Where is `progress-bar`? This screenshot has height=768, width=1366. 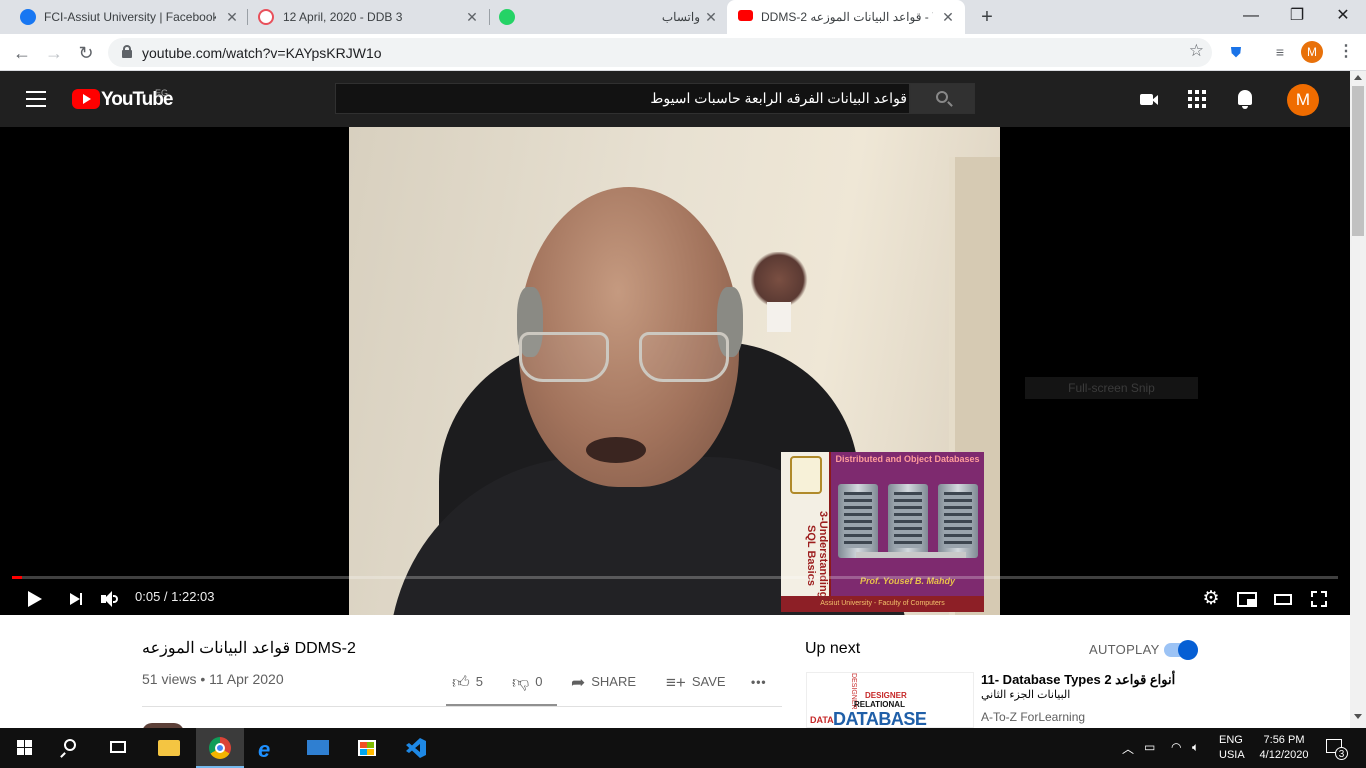 progress-bar is located at coordinates (675, 577).